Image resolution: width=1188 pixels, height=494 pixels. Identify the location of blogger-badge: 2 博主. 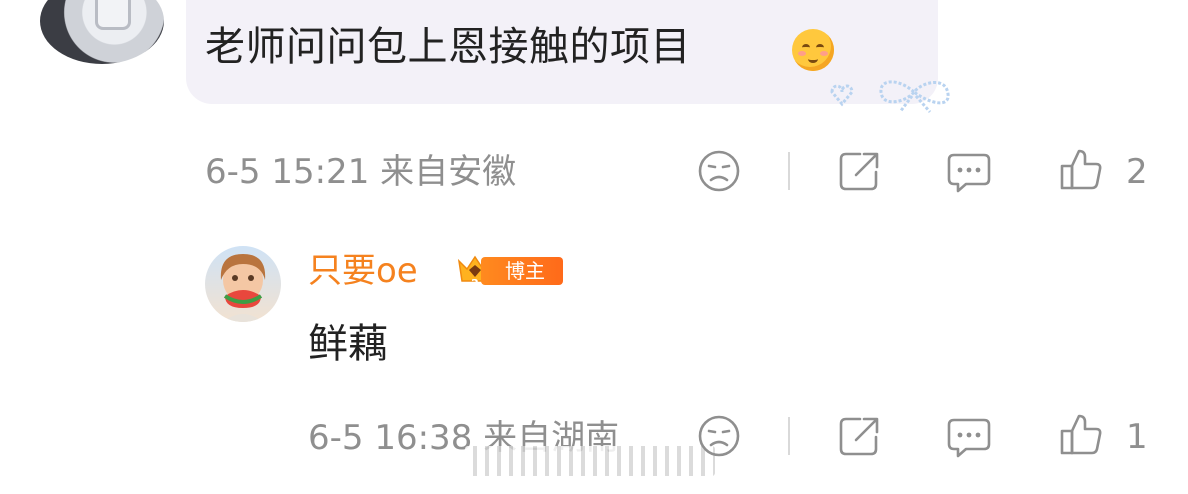
(509, 271).